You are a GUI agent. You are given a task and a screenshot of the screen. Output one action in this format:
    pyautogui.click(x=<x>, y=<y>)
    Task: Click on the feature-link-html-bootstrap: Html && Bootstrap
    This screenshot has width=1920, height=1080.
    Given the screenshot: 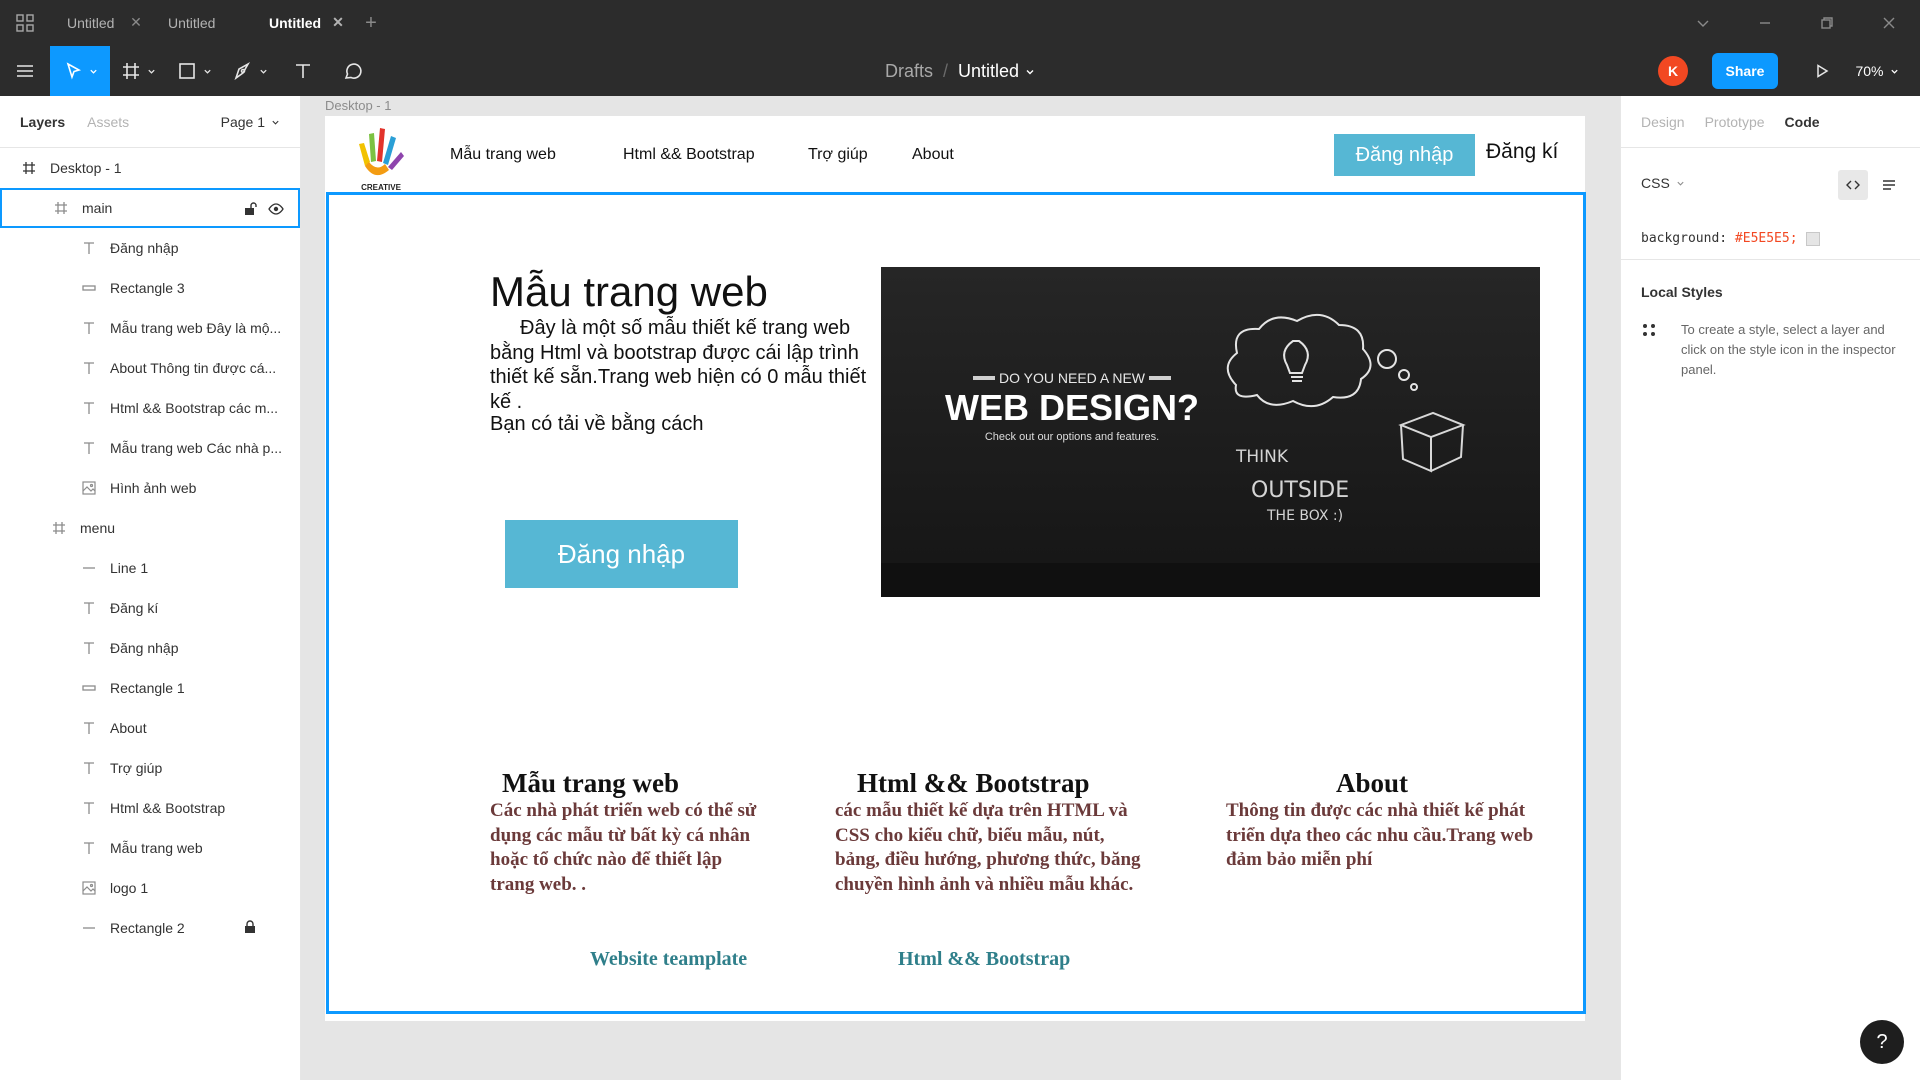 What is the action you would take?
    pyautogui.click(x=984, y=959)
    